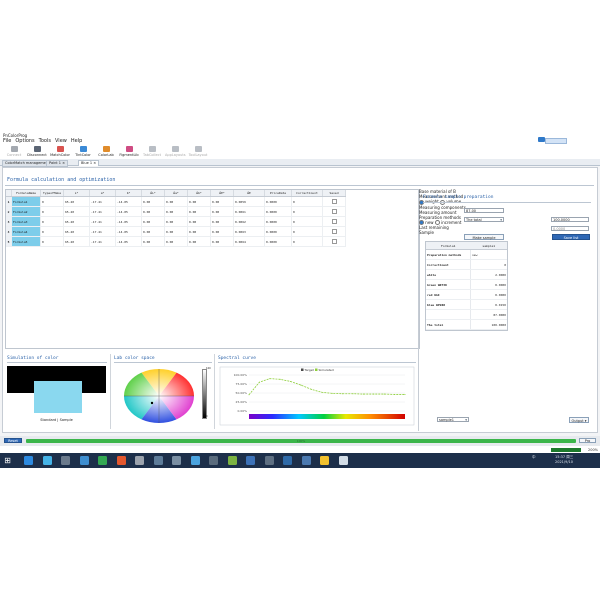  Describe the element at coordinates (488, 274) in the screenshot. I see `sample-row-value: 2.0000` at that location.